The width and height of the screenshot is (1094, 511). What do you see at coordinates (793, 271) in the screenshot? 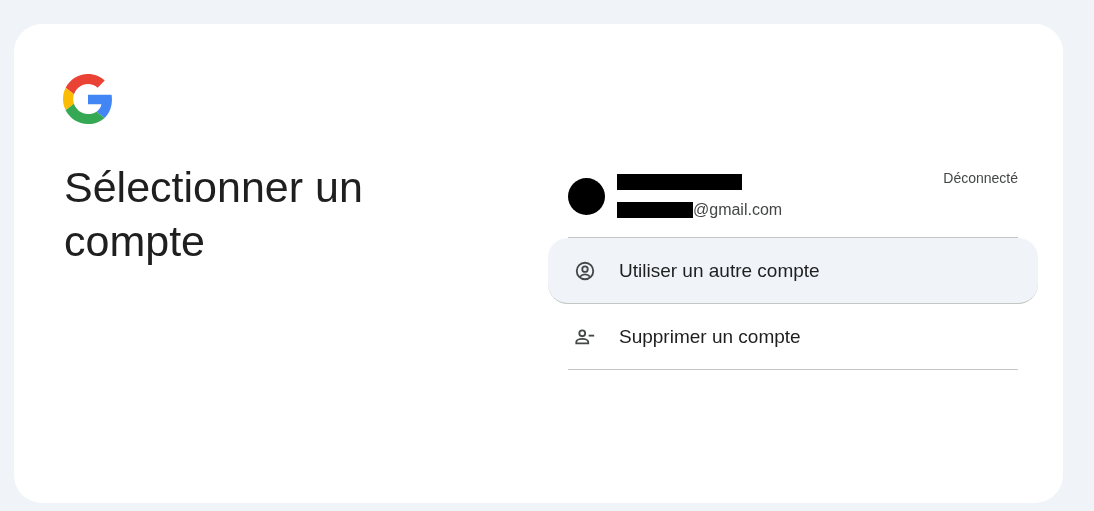
I see `account-action: Utiliser un autre compte` at bounding box center [793, 271].